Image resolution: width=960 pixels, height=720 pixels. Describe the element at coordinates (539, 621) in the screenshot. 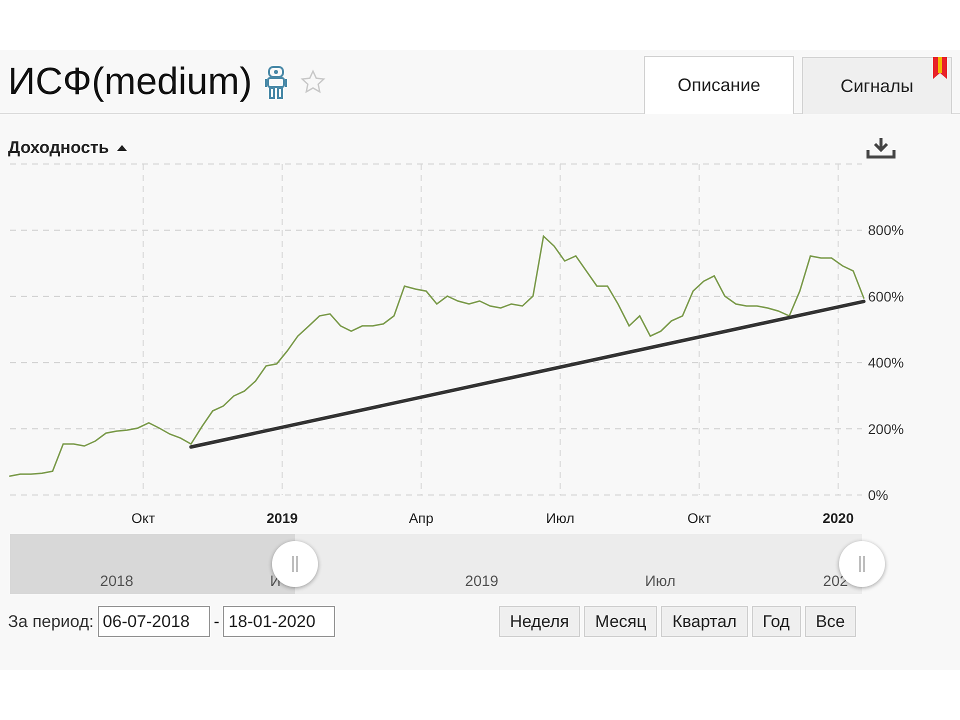

I see `range-button: Неделя` at that location.